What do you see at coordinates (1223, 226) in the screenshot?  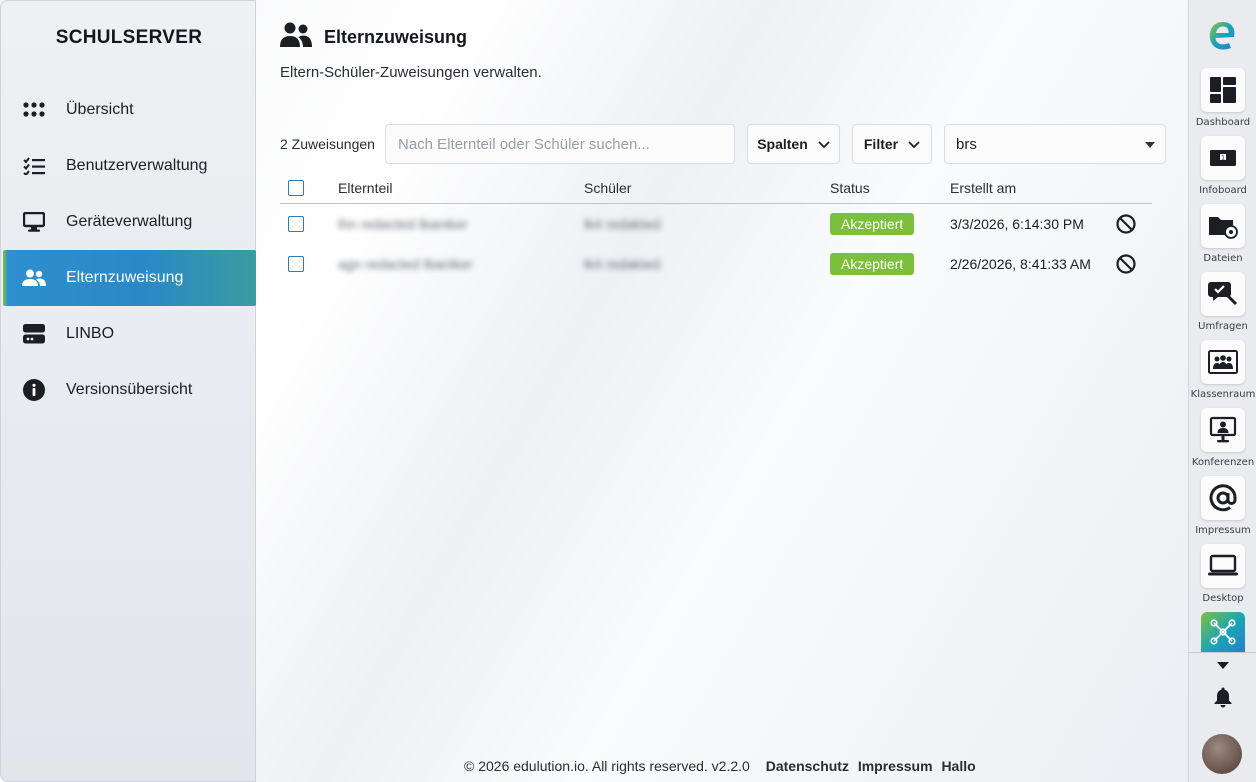 I see `folder-share-icon` at bounding box center [1223, 226].